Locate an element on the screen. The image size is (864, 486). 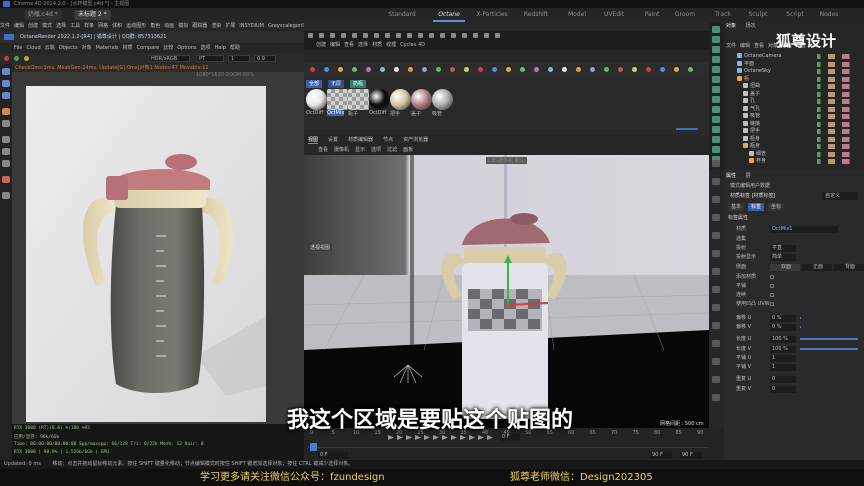
render-mode-select: PT is located at coordinates (210, 58).